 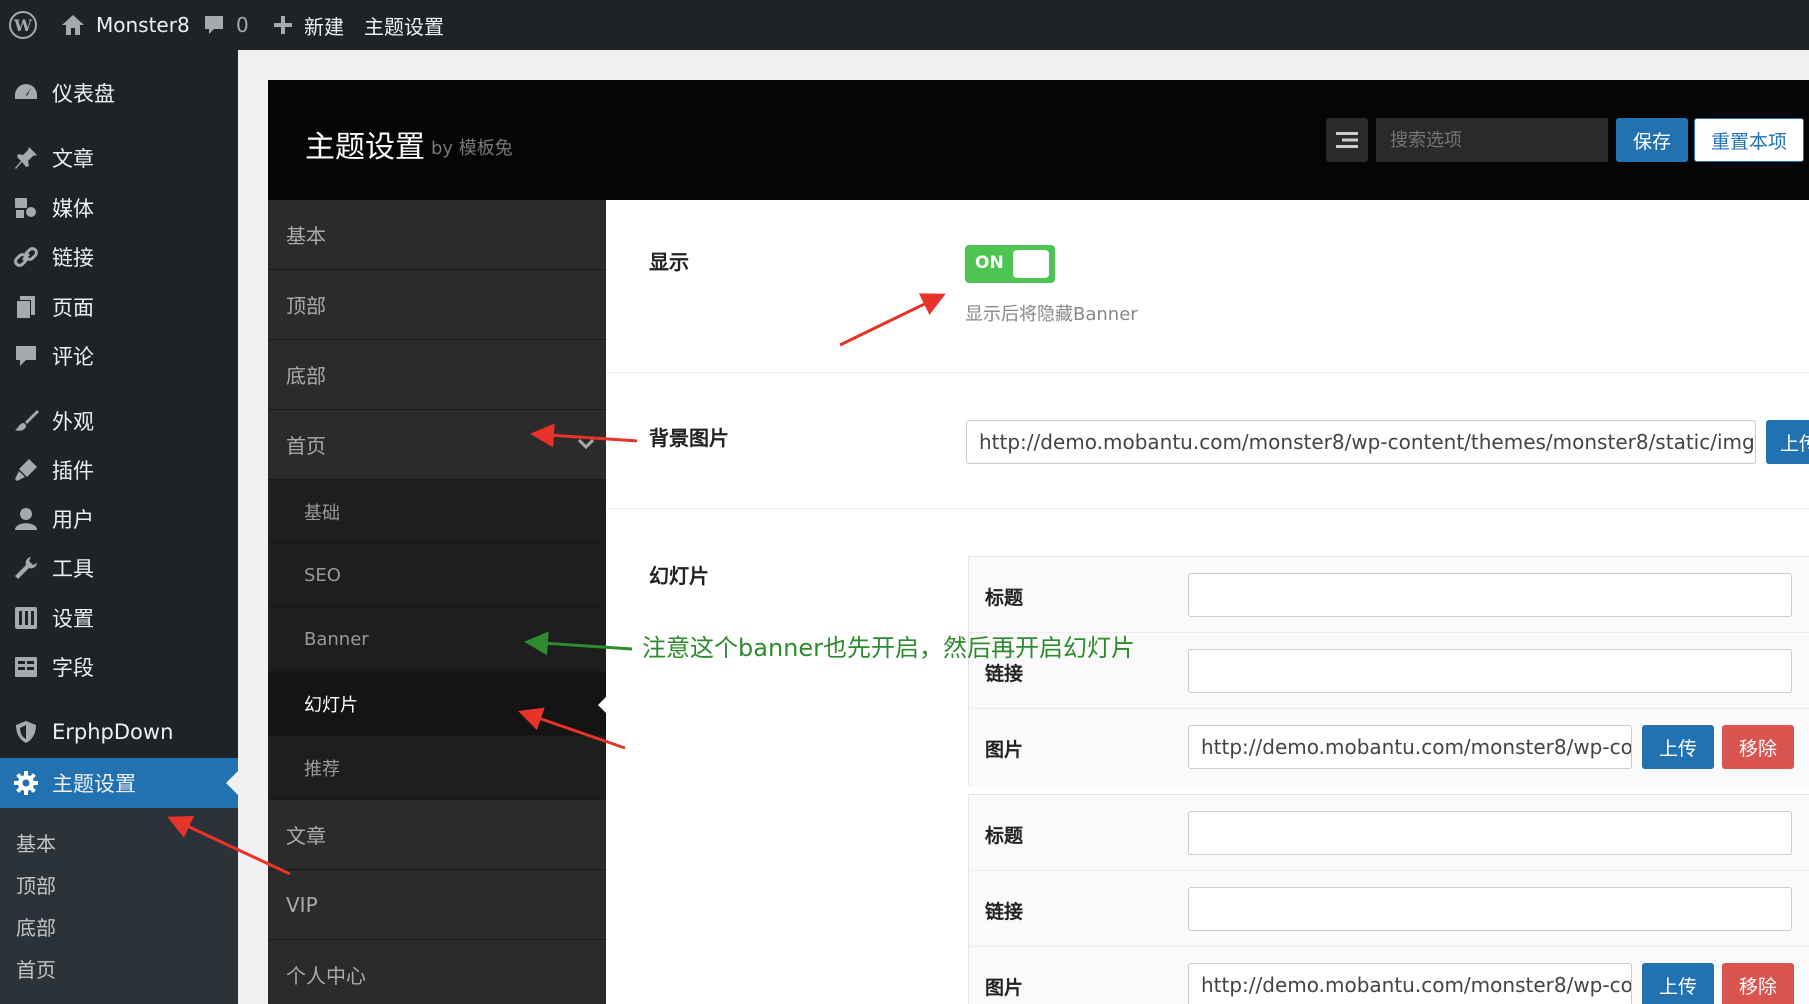 I want to click on arrow-to-banner-nav, so click(x=578, y=643).